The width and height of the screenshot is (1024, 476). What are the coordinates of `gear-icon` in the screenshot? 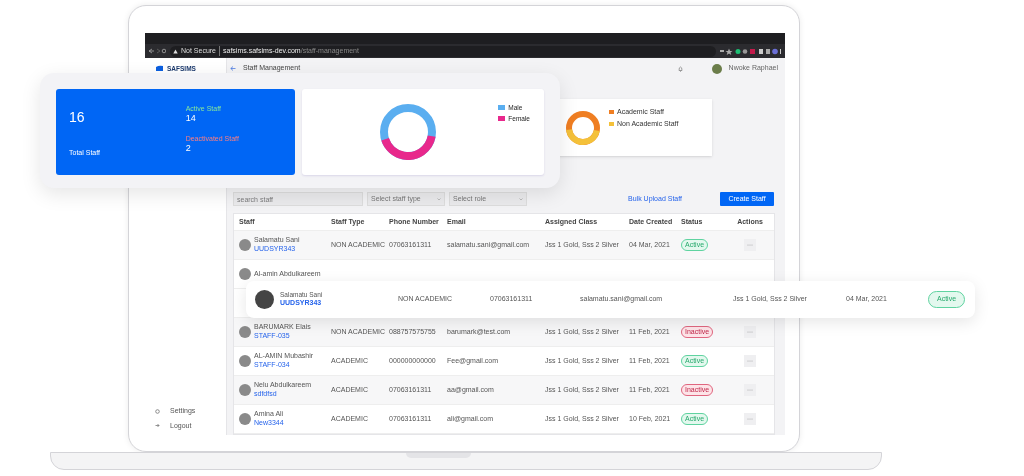 It's located at (157, 411).